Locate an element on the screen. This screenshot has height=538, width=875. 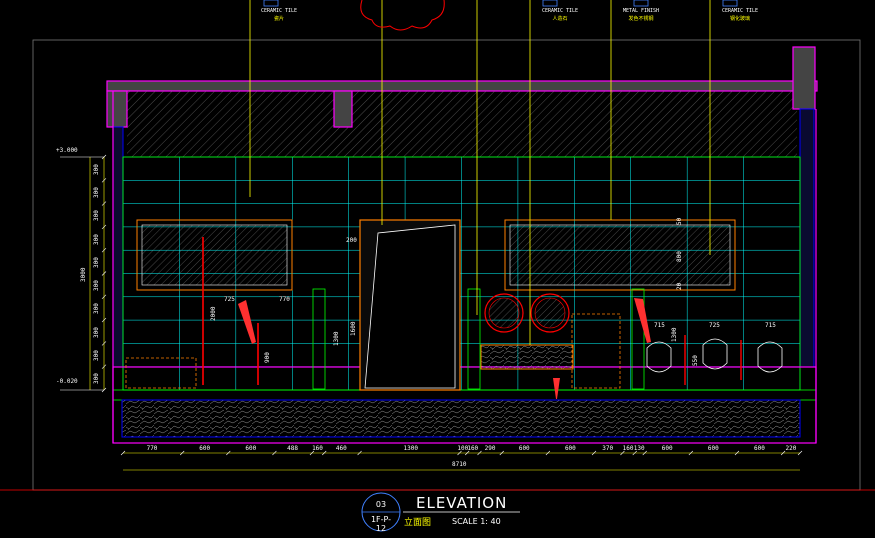
dim-715b: 715 is located at coordinates (770, 325).